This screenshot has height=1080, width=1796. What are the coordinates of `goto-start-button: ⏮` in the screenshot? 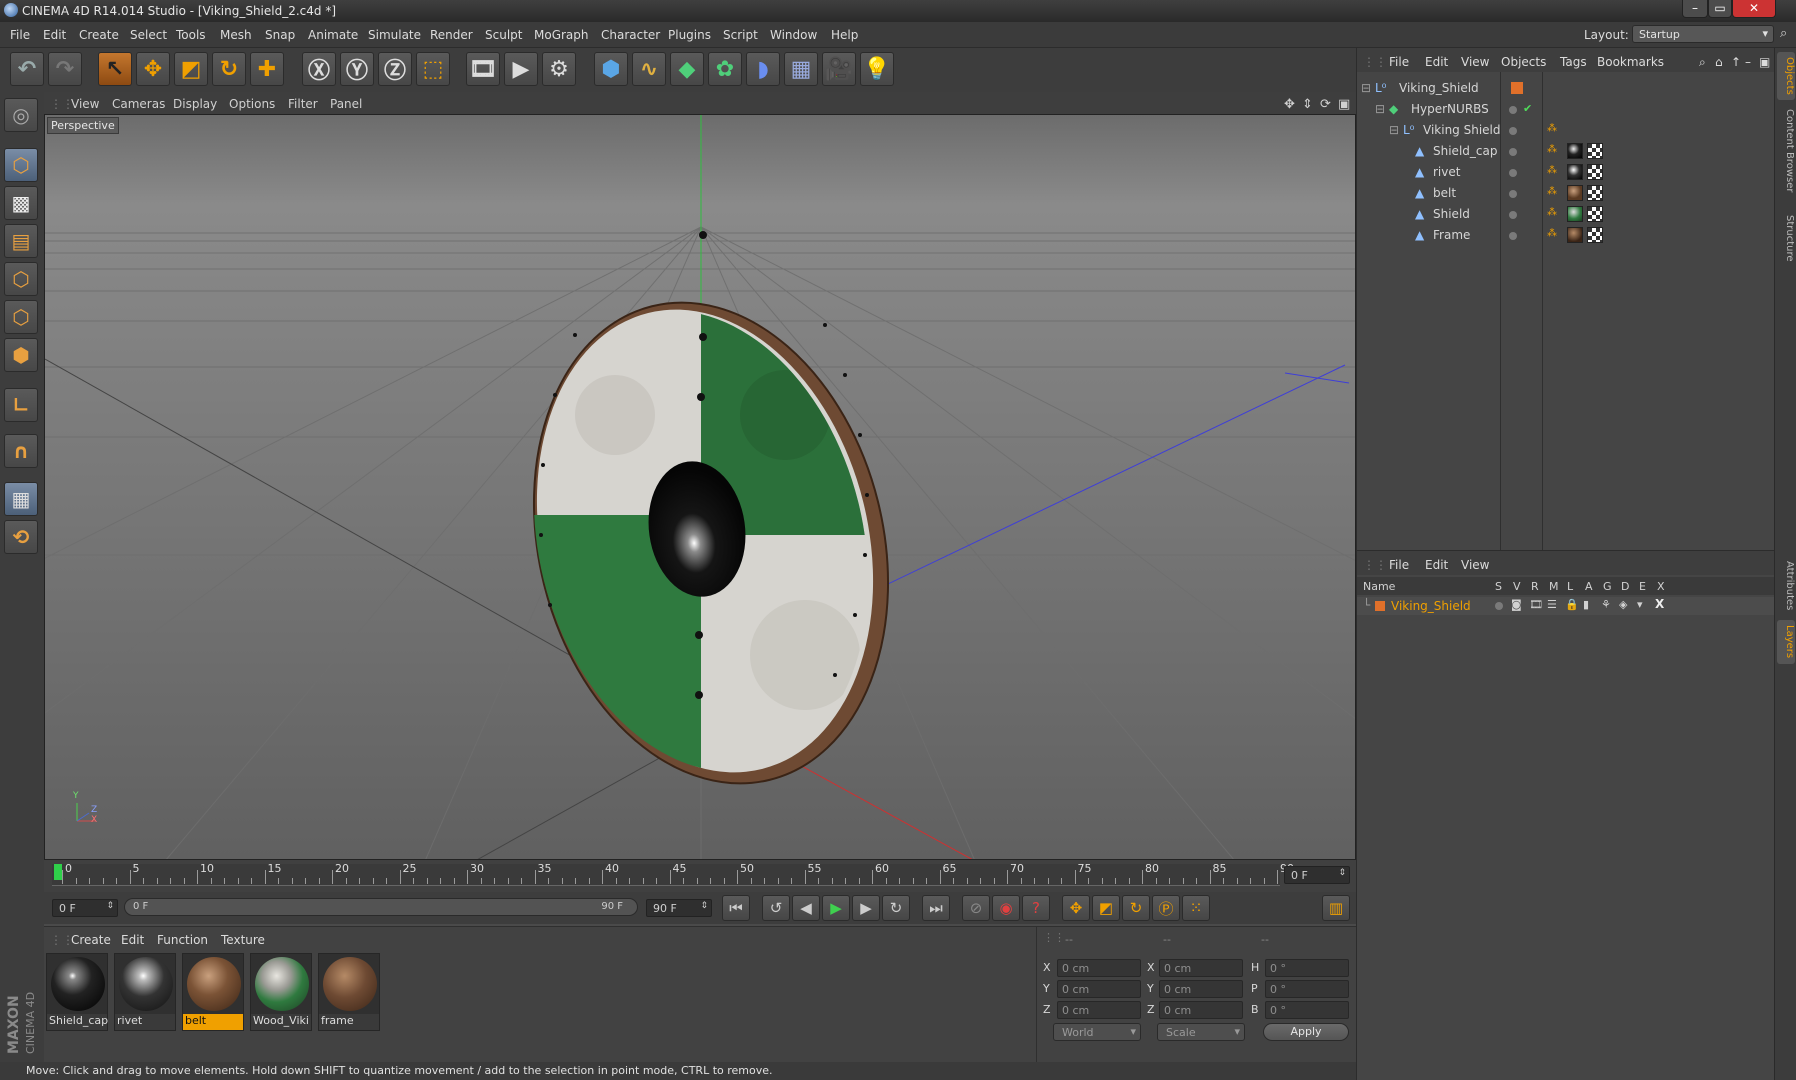 It's located at (736, 908).